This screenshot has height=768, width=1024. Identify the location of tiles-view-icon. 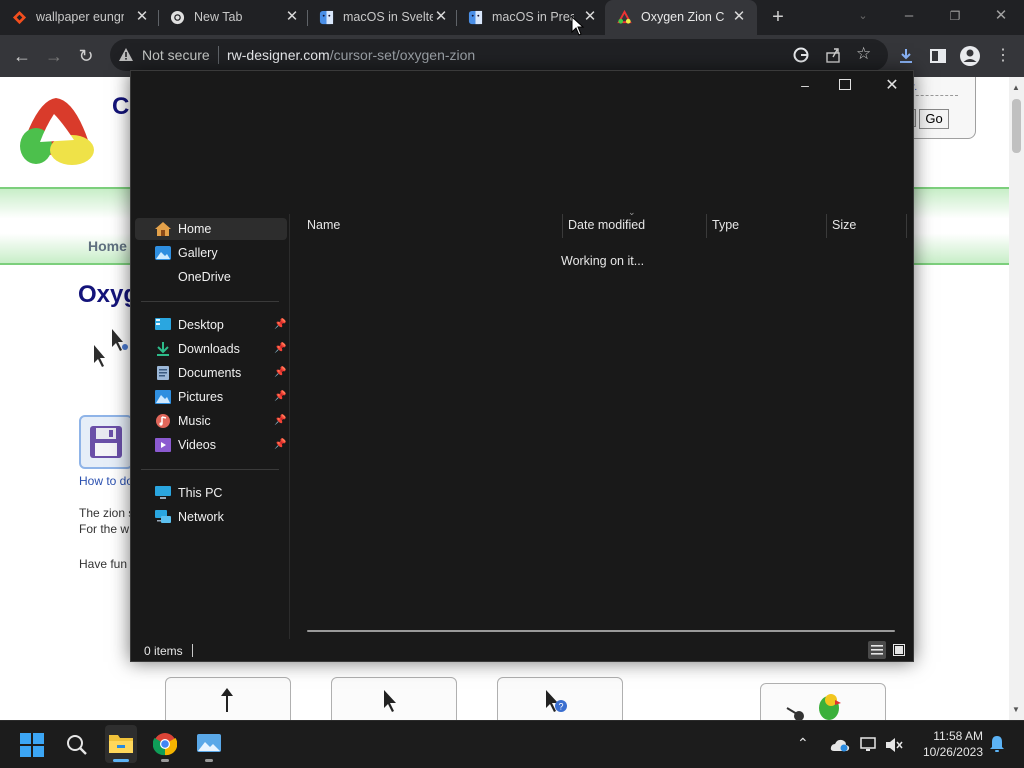
(899, 650).